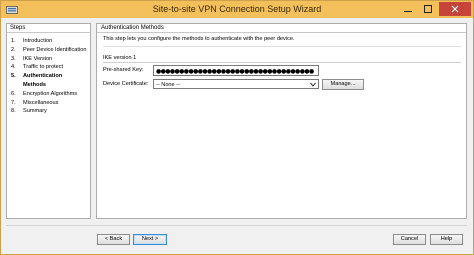 This screenshot has height=255, width=474. Describe the element at coordinates (13, 49) in the screenshot. I see `step-number: 2.` at that location.